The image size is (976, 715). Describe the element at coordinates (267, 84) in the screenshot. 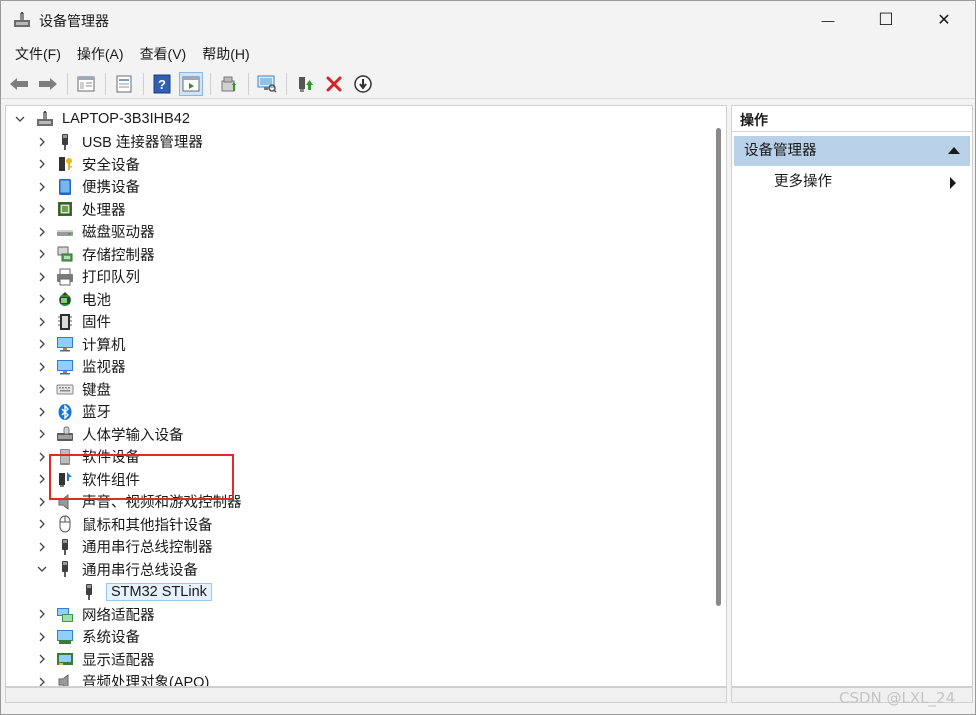

I see `scan-hardware-button` at that location.